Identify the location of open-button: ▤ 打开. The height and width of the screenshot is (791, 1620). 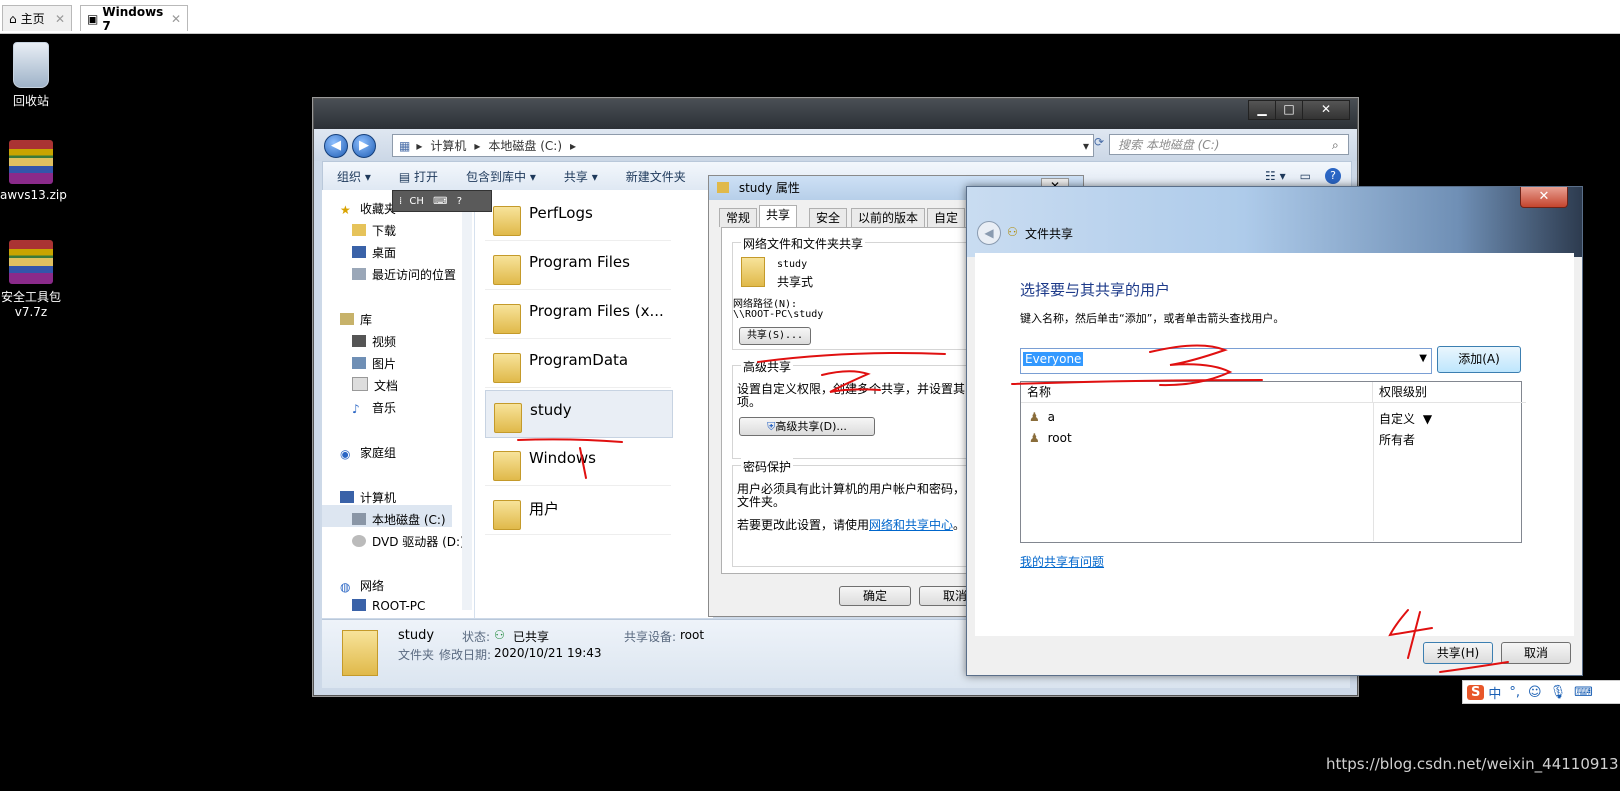
(418, 176).